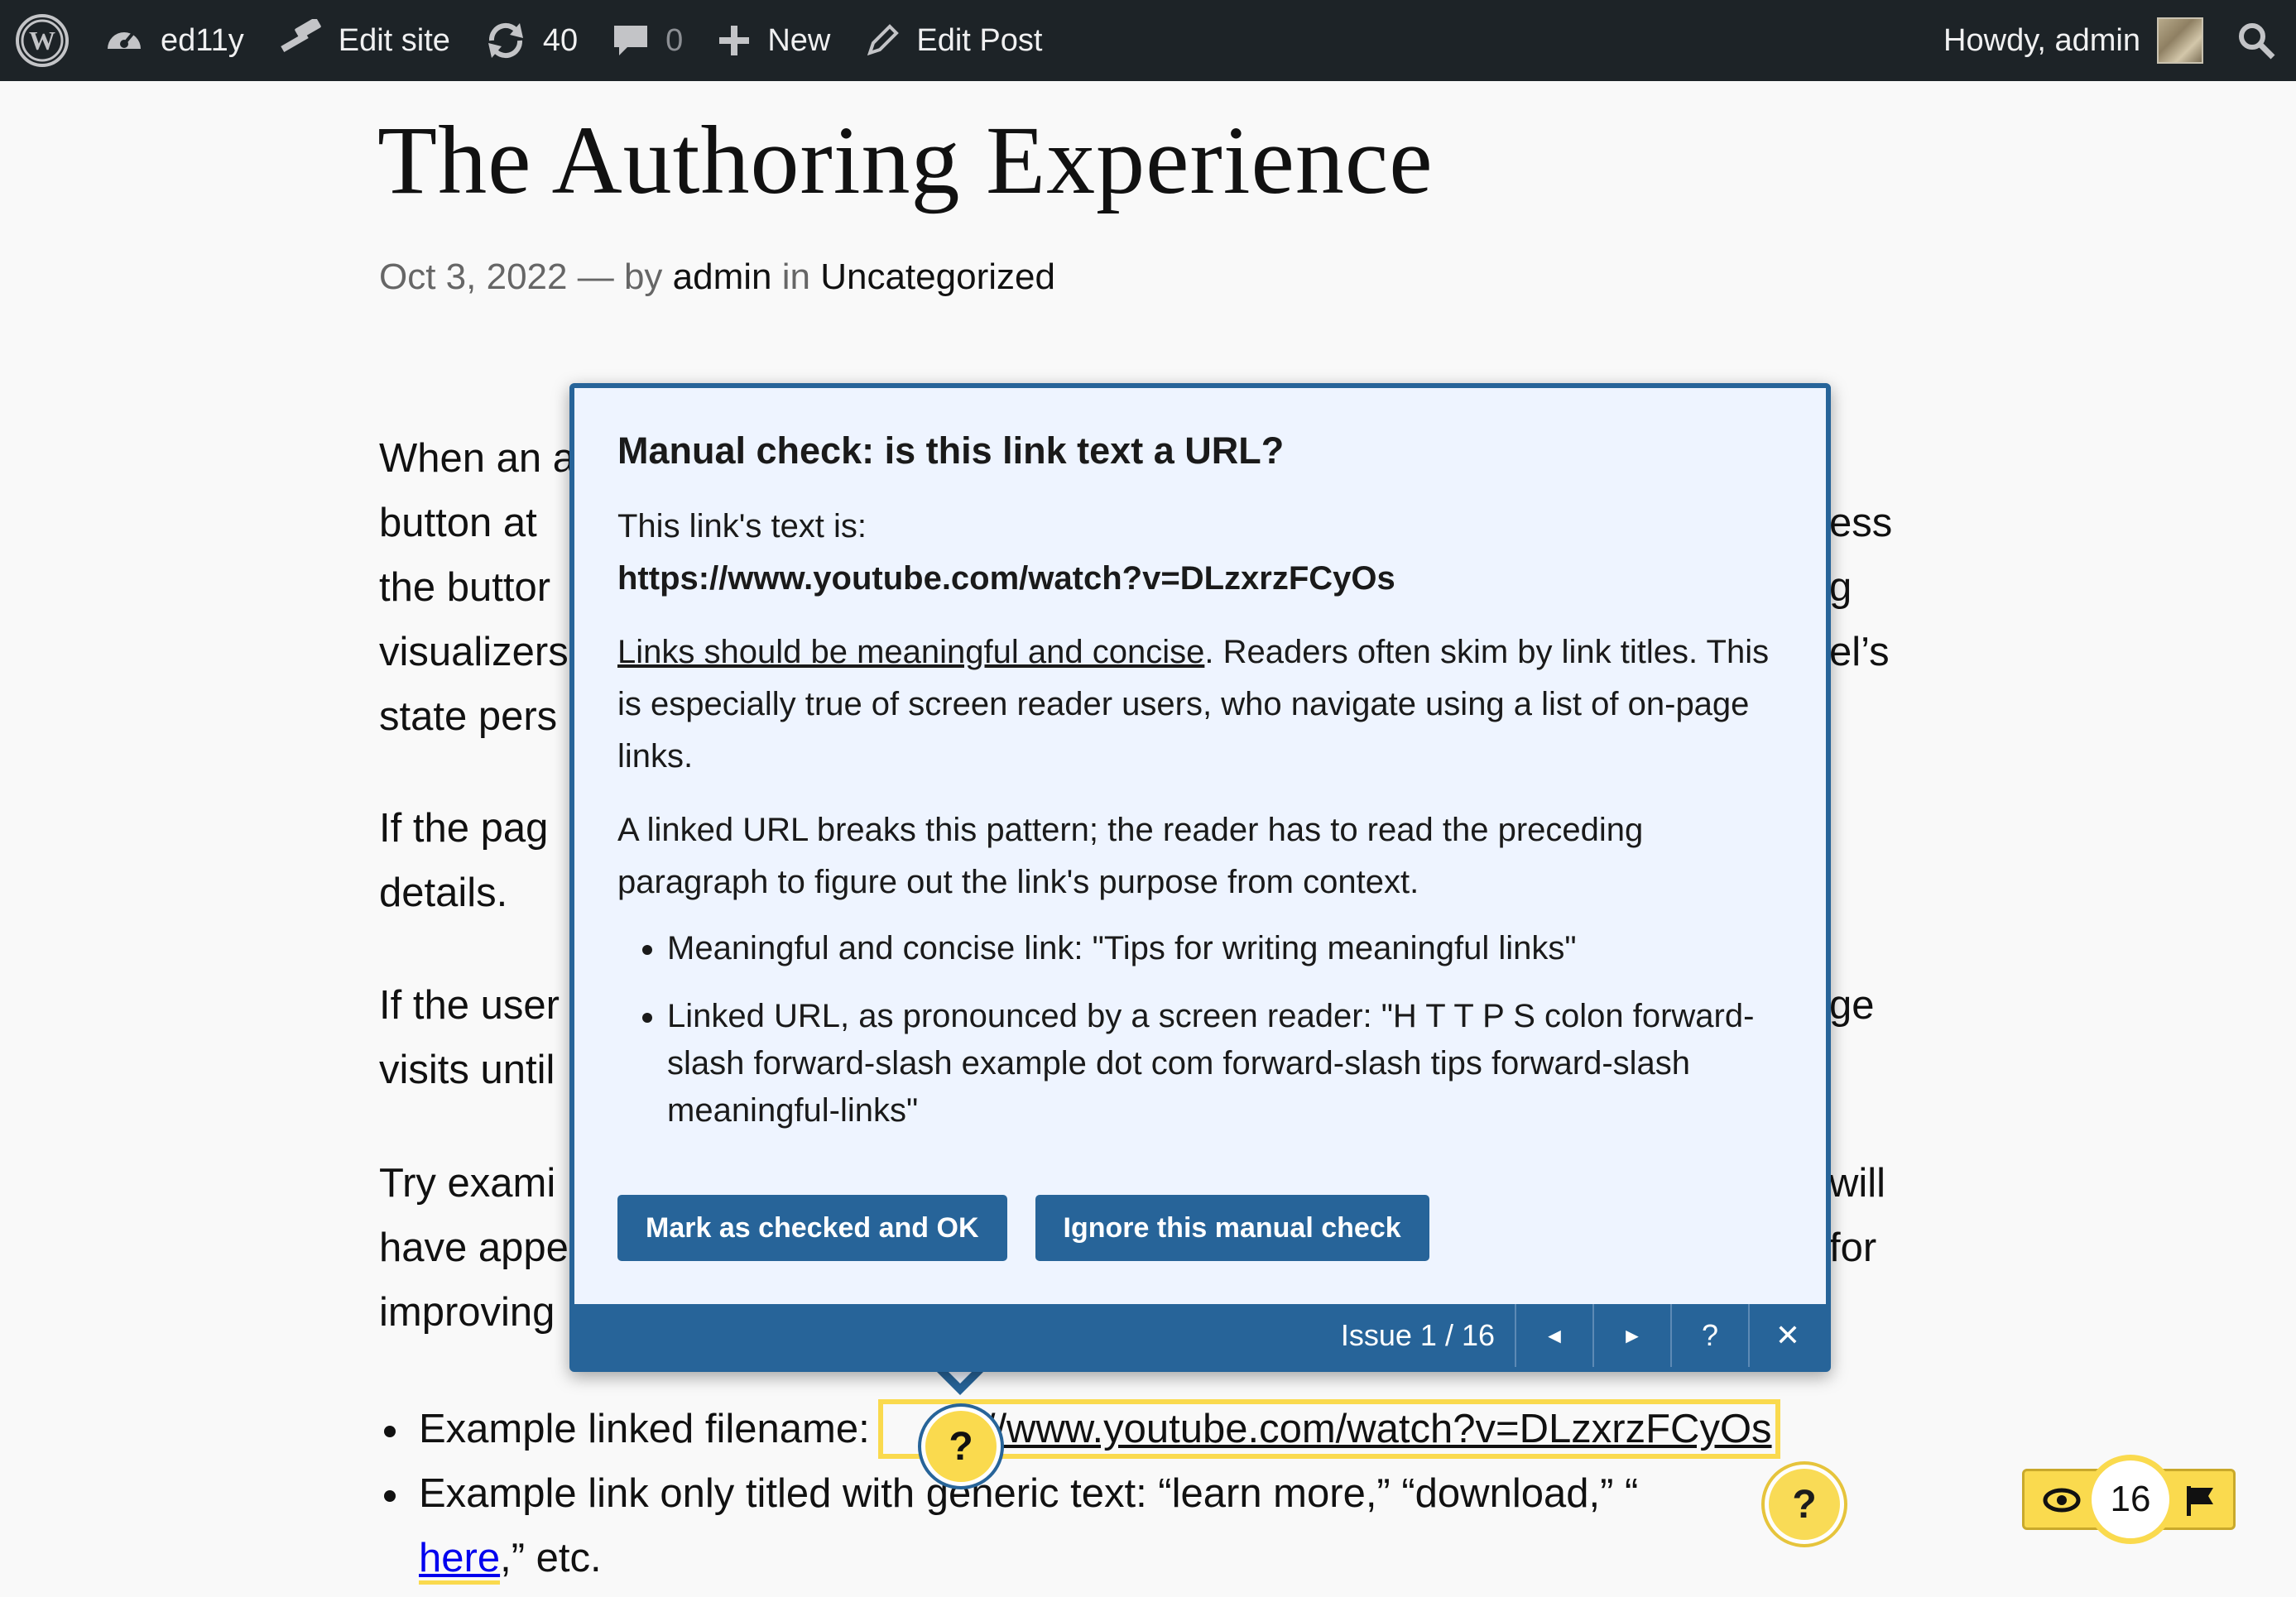 The image size is (2296, 1597). I want to click on flag-icon, so click(2200, 1501).